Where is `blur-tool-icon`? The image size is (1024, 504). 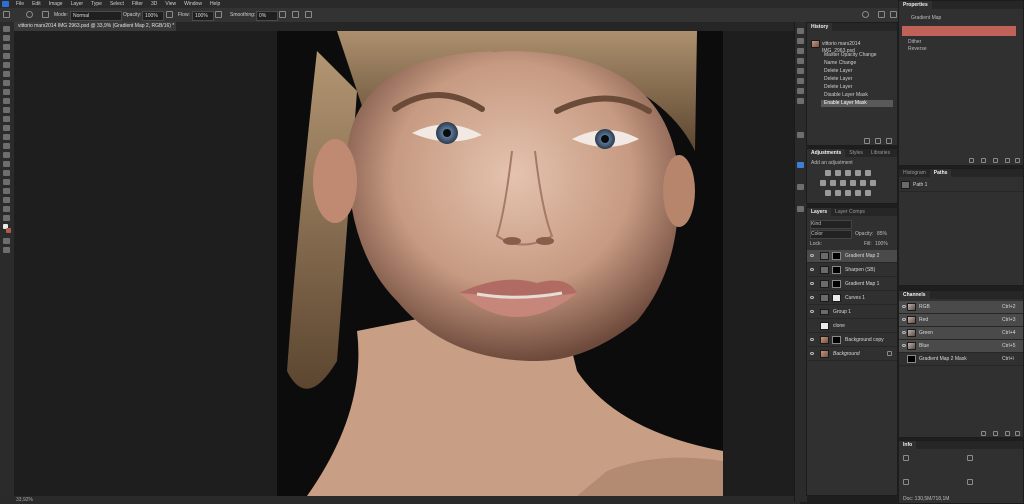 blur-tool-icon is located at coordinates (6, 146).